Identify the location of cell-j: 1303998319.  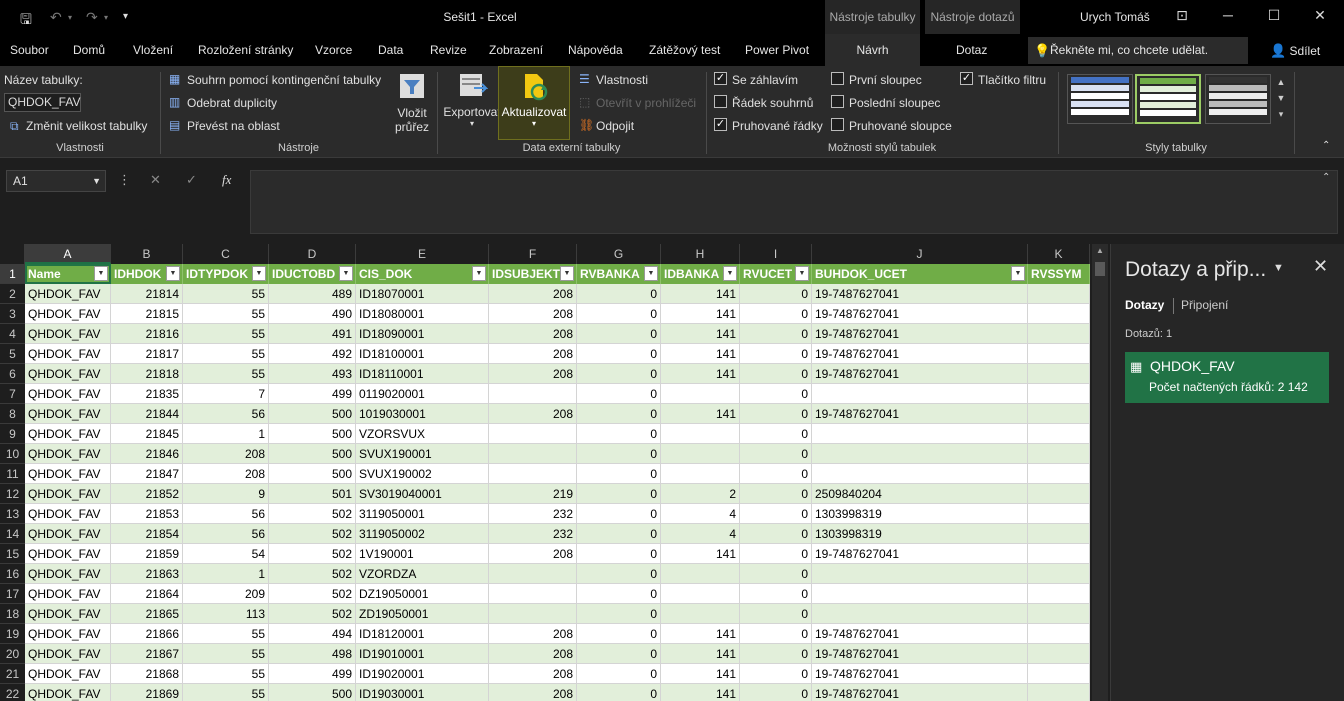
(920, 514).